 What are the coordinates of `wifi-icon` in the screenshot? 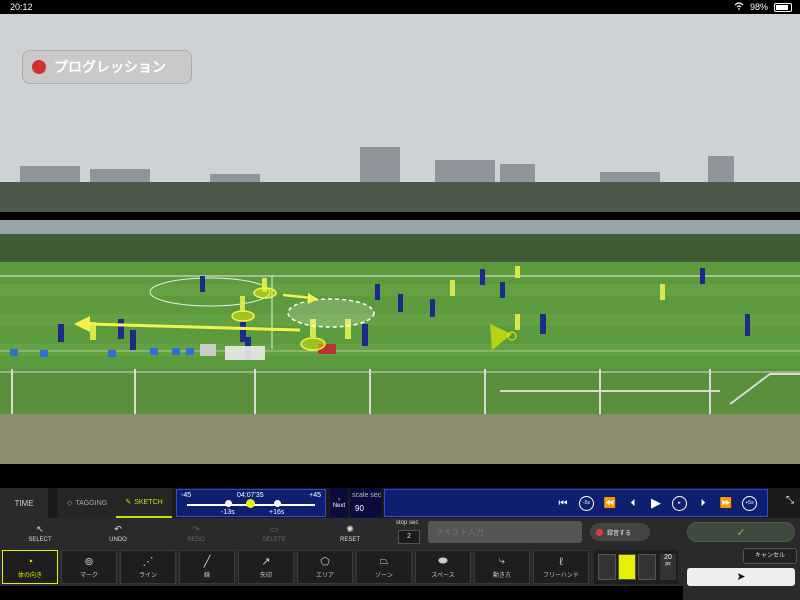 It's located at (739, 7).